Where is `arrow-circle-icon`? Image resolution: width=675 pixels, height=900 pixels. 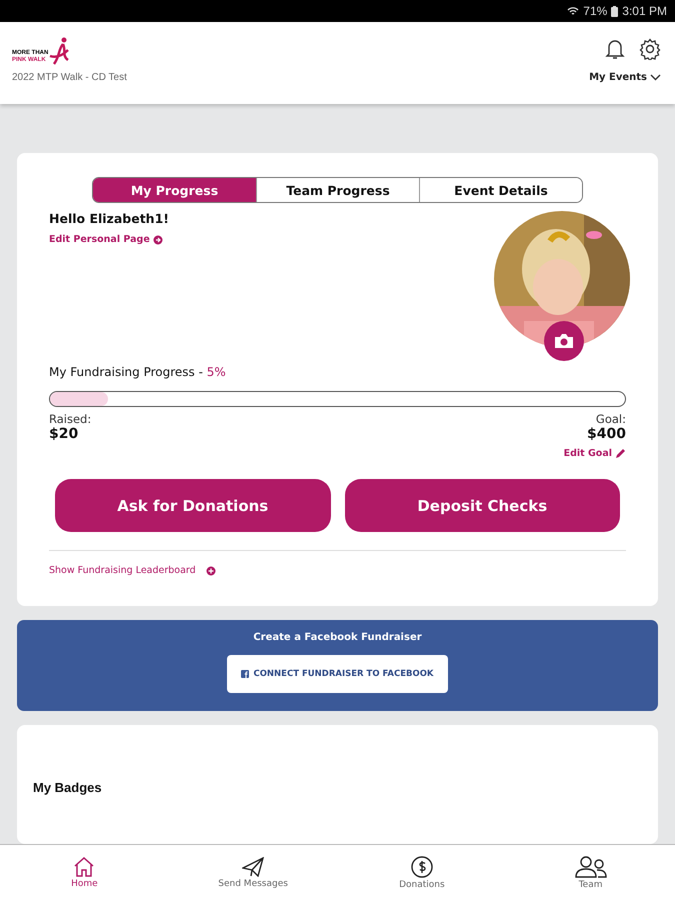 arrow-circle-icon is located at coordinates (157, 239).